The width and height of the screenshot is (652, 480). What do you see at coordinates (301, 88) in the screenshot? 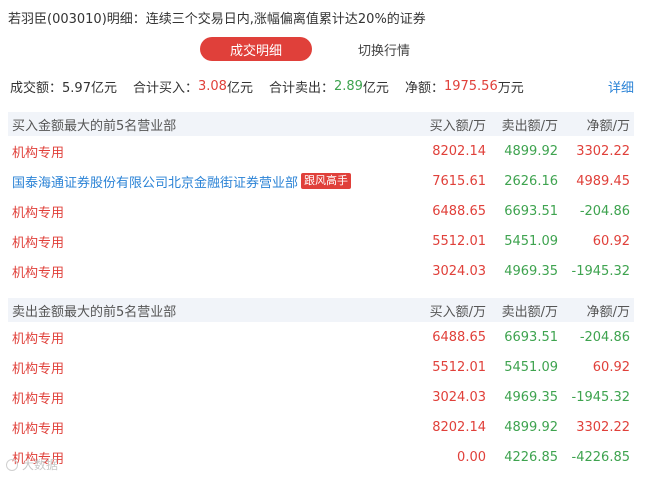
I see `total-sell-label: 合计卖出：` at bounding box center [301, 88].